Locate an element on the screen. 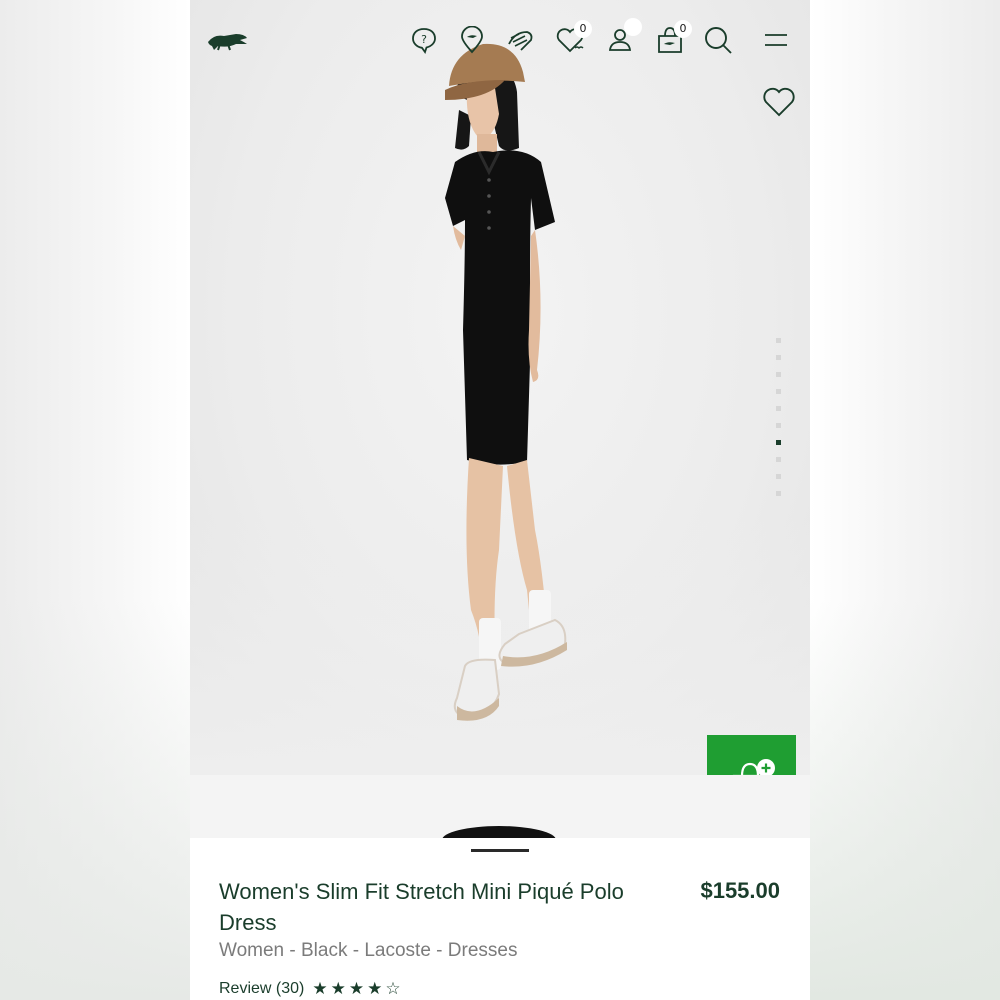 The width and height of the screenshot is (1000, 1000). review-summary: Review (30) ★ ★ ★ ★ ☆ is located at coordinates (310, 989).